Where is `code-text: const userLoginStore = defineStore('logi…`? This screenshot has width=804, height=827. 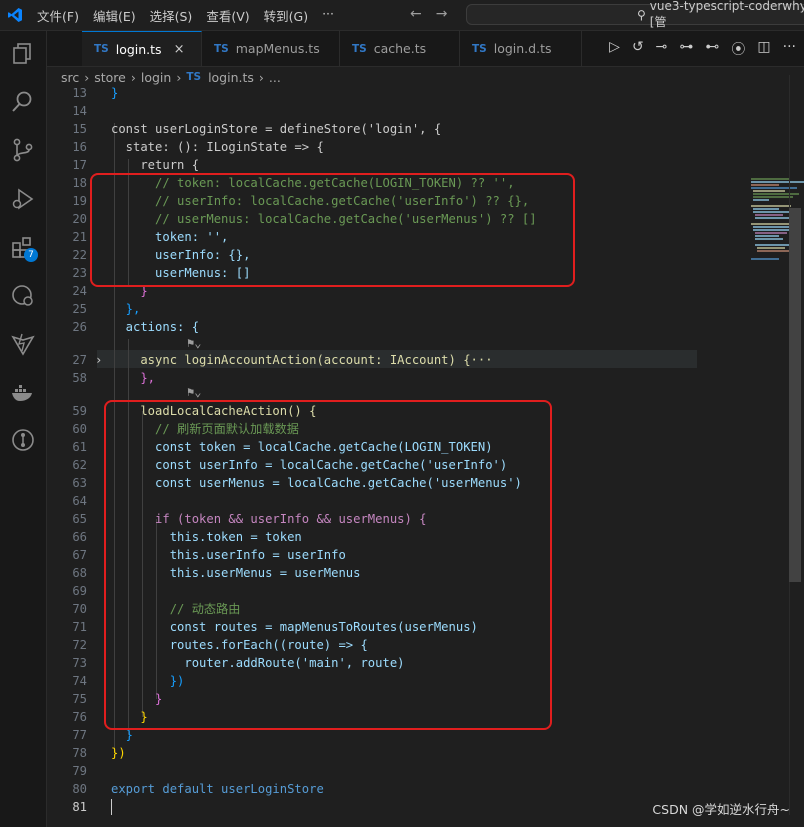 code-text: const userLoginStore = defineStore('logi… is located at coordinates (276, 129).